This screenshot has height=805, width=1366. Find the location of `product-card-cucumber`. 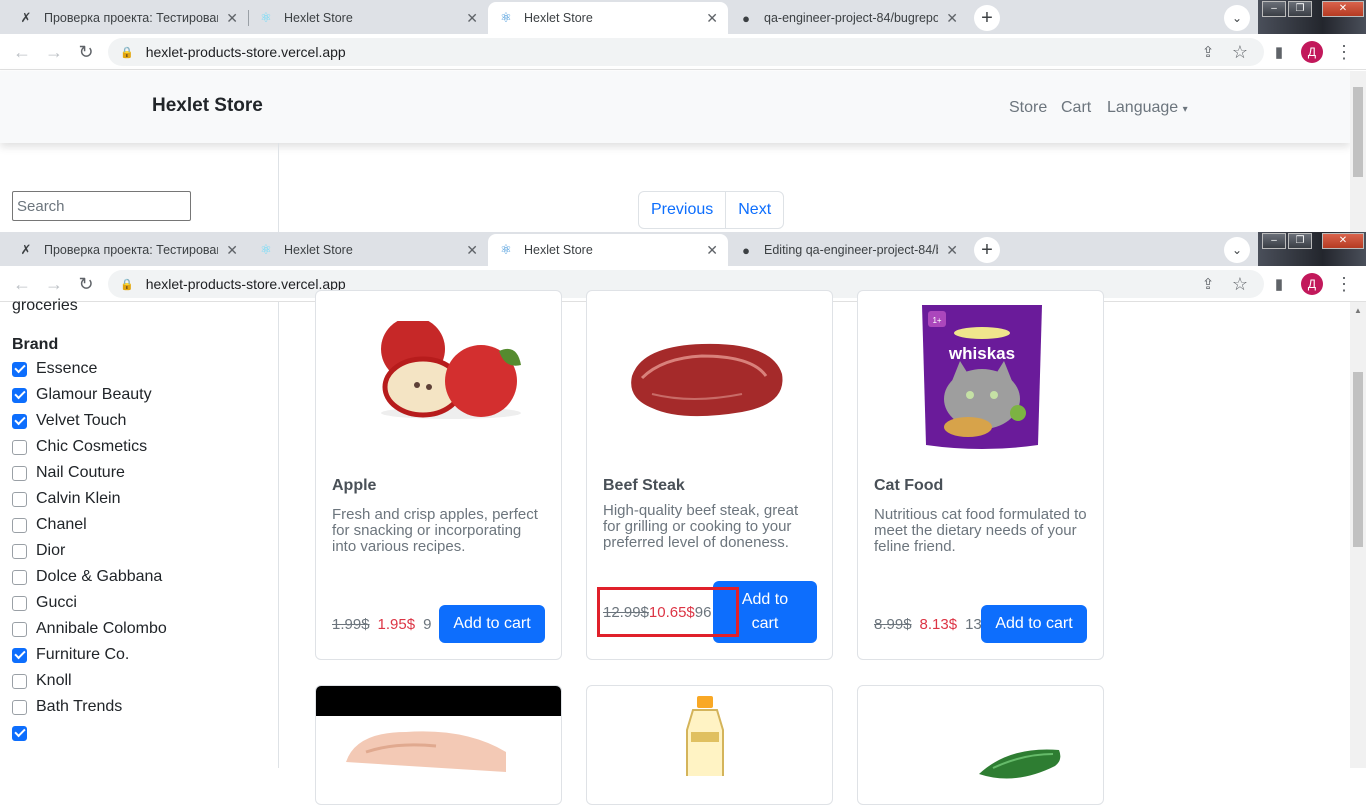

product-card-cucumber is located at coordinates (980, 745).